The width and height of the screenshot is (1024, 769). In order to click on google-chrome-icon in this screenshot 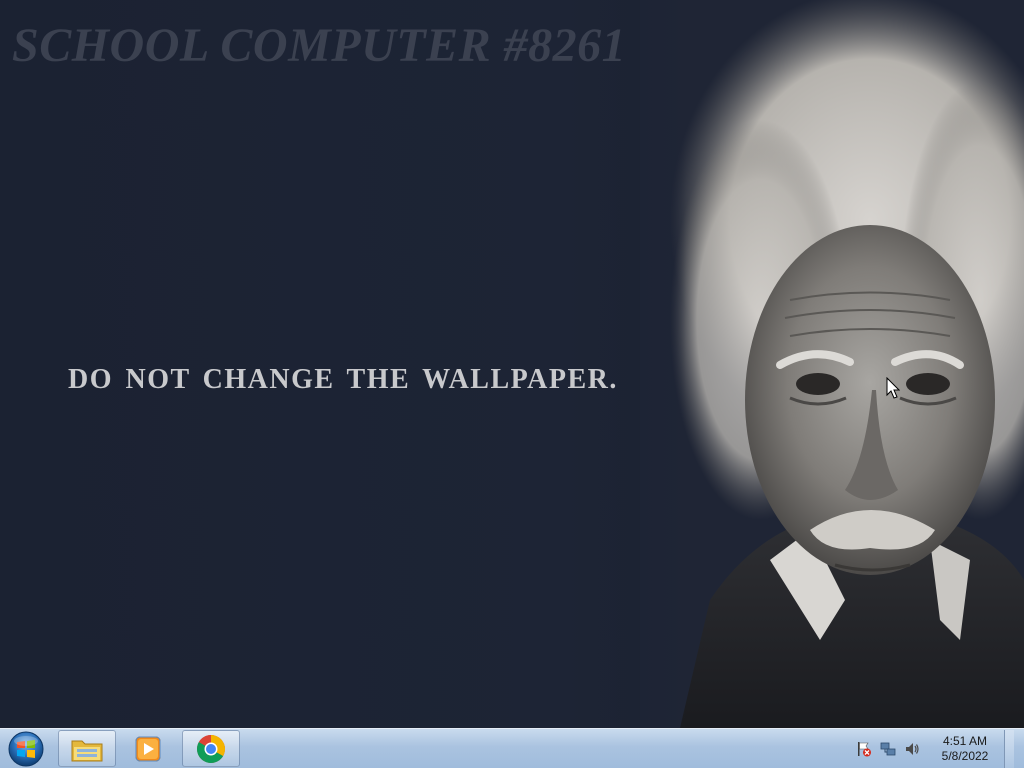, I will do `click(211, 748)`.